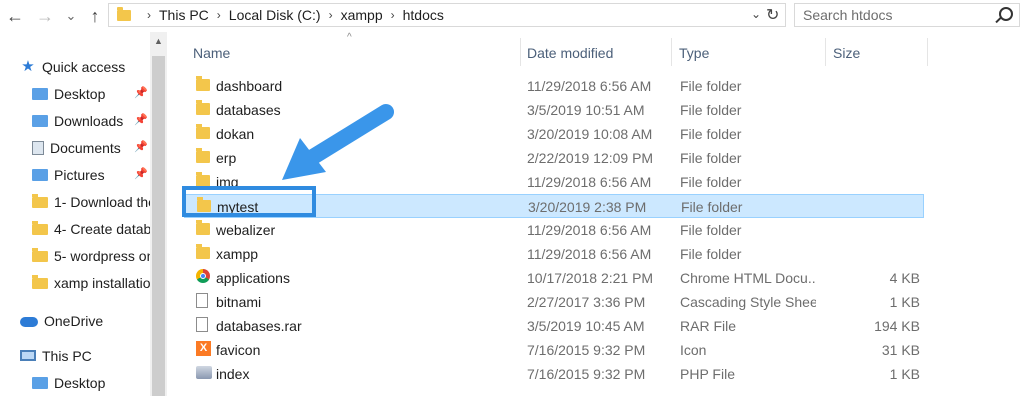  I want to click on file-name: index, so click(233, 374).